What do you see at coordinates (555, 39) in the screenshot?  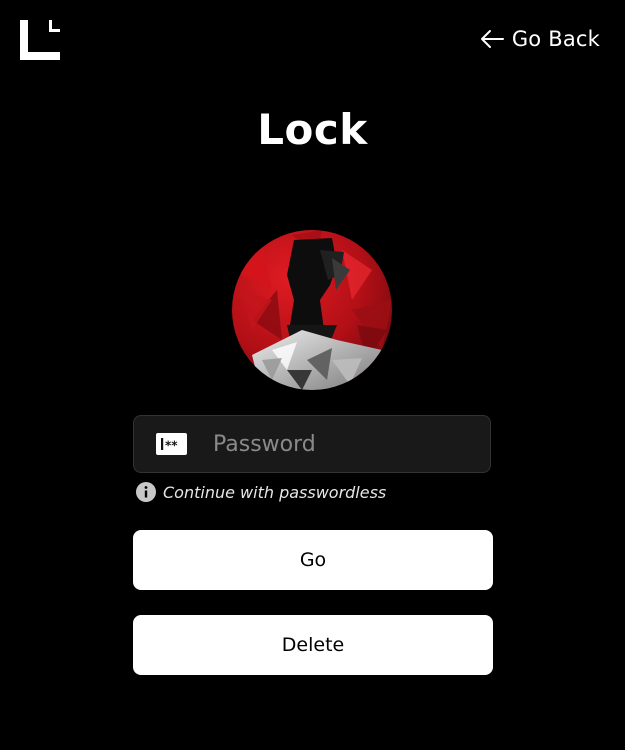 I see `go-back-label: Go Back` at bounding box center [555, 39].